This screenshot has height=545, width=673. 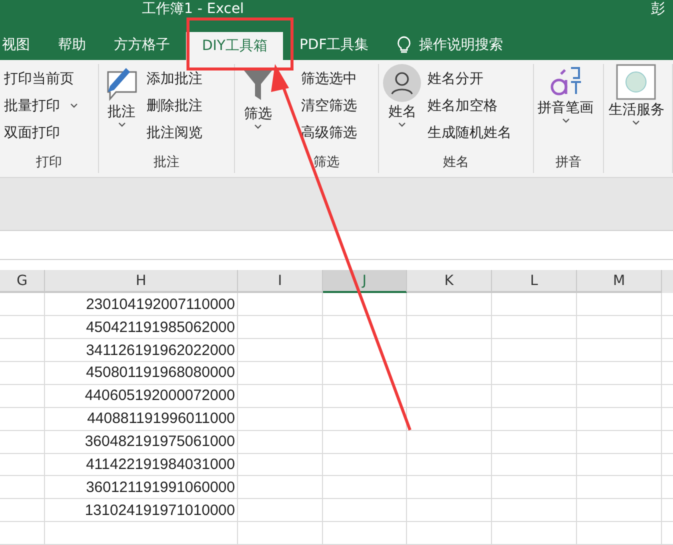 I want to click on column-header: I, so click(x=280, y=282).